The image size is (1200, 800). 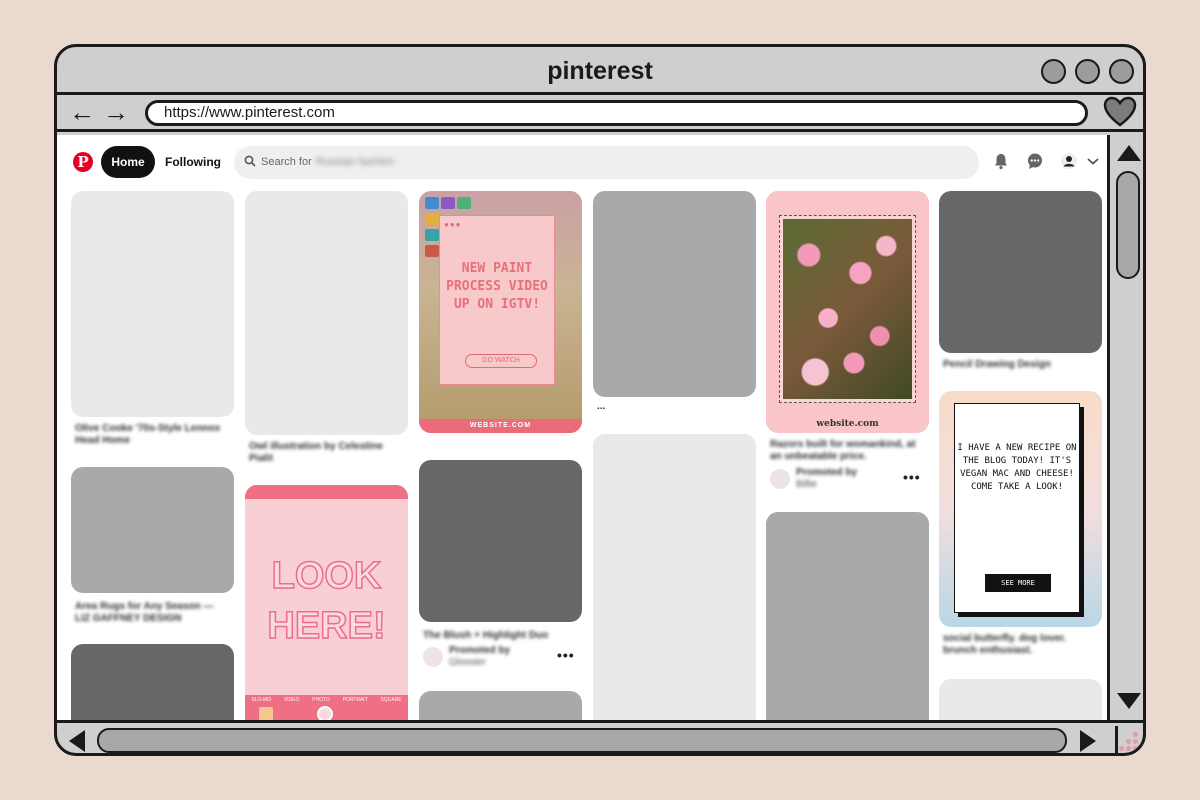 What do you see at coordinates (1035, 161) in the screenshot?
I see `messages-icon` at bounding box center [1035, 161].